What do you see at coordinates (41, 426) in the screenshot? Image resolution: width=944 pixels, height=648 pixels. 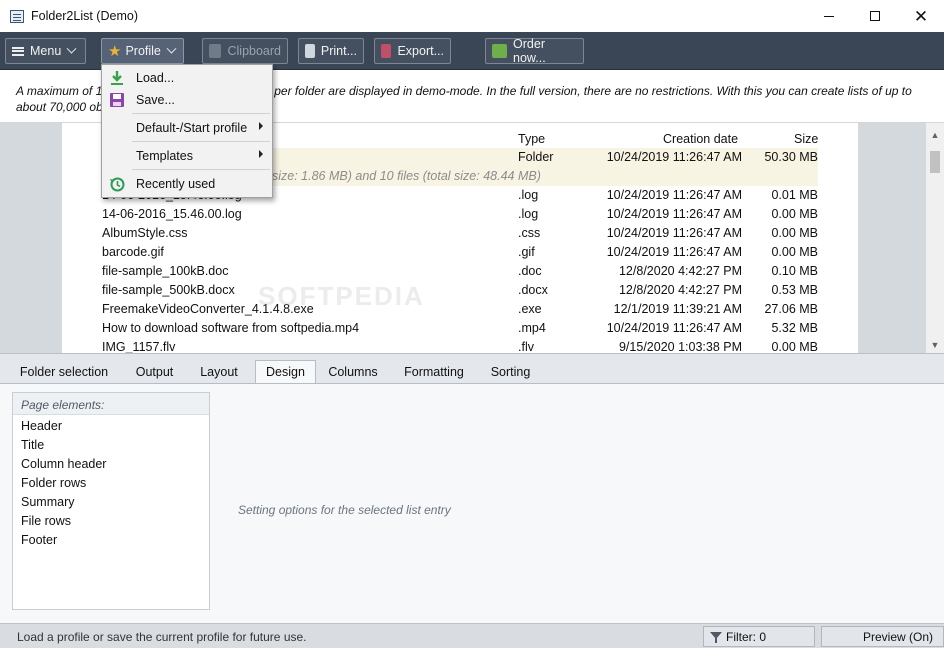 I see `list-item-header: Header` at bounding box center [41, 426].